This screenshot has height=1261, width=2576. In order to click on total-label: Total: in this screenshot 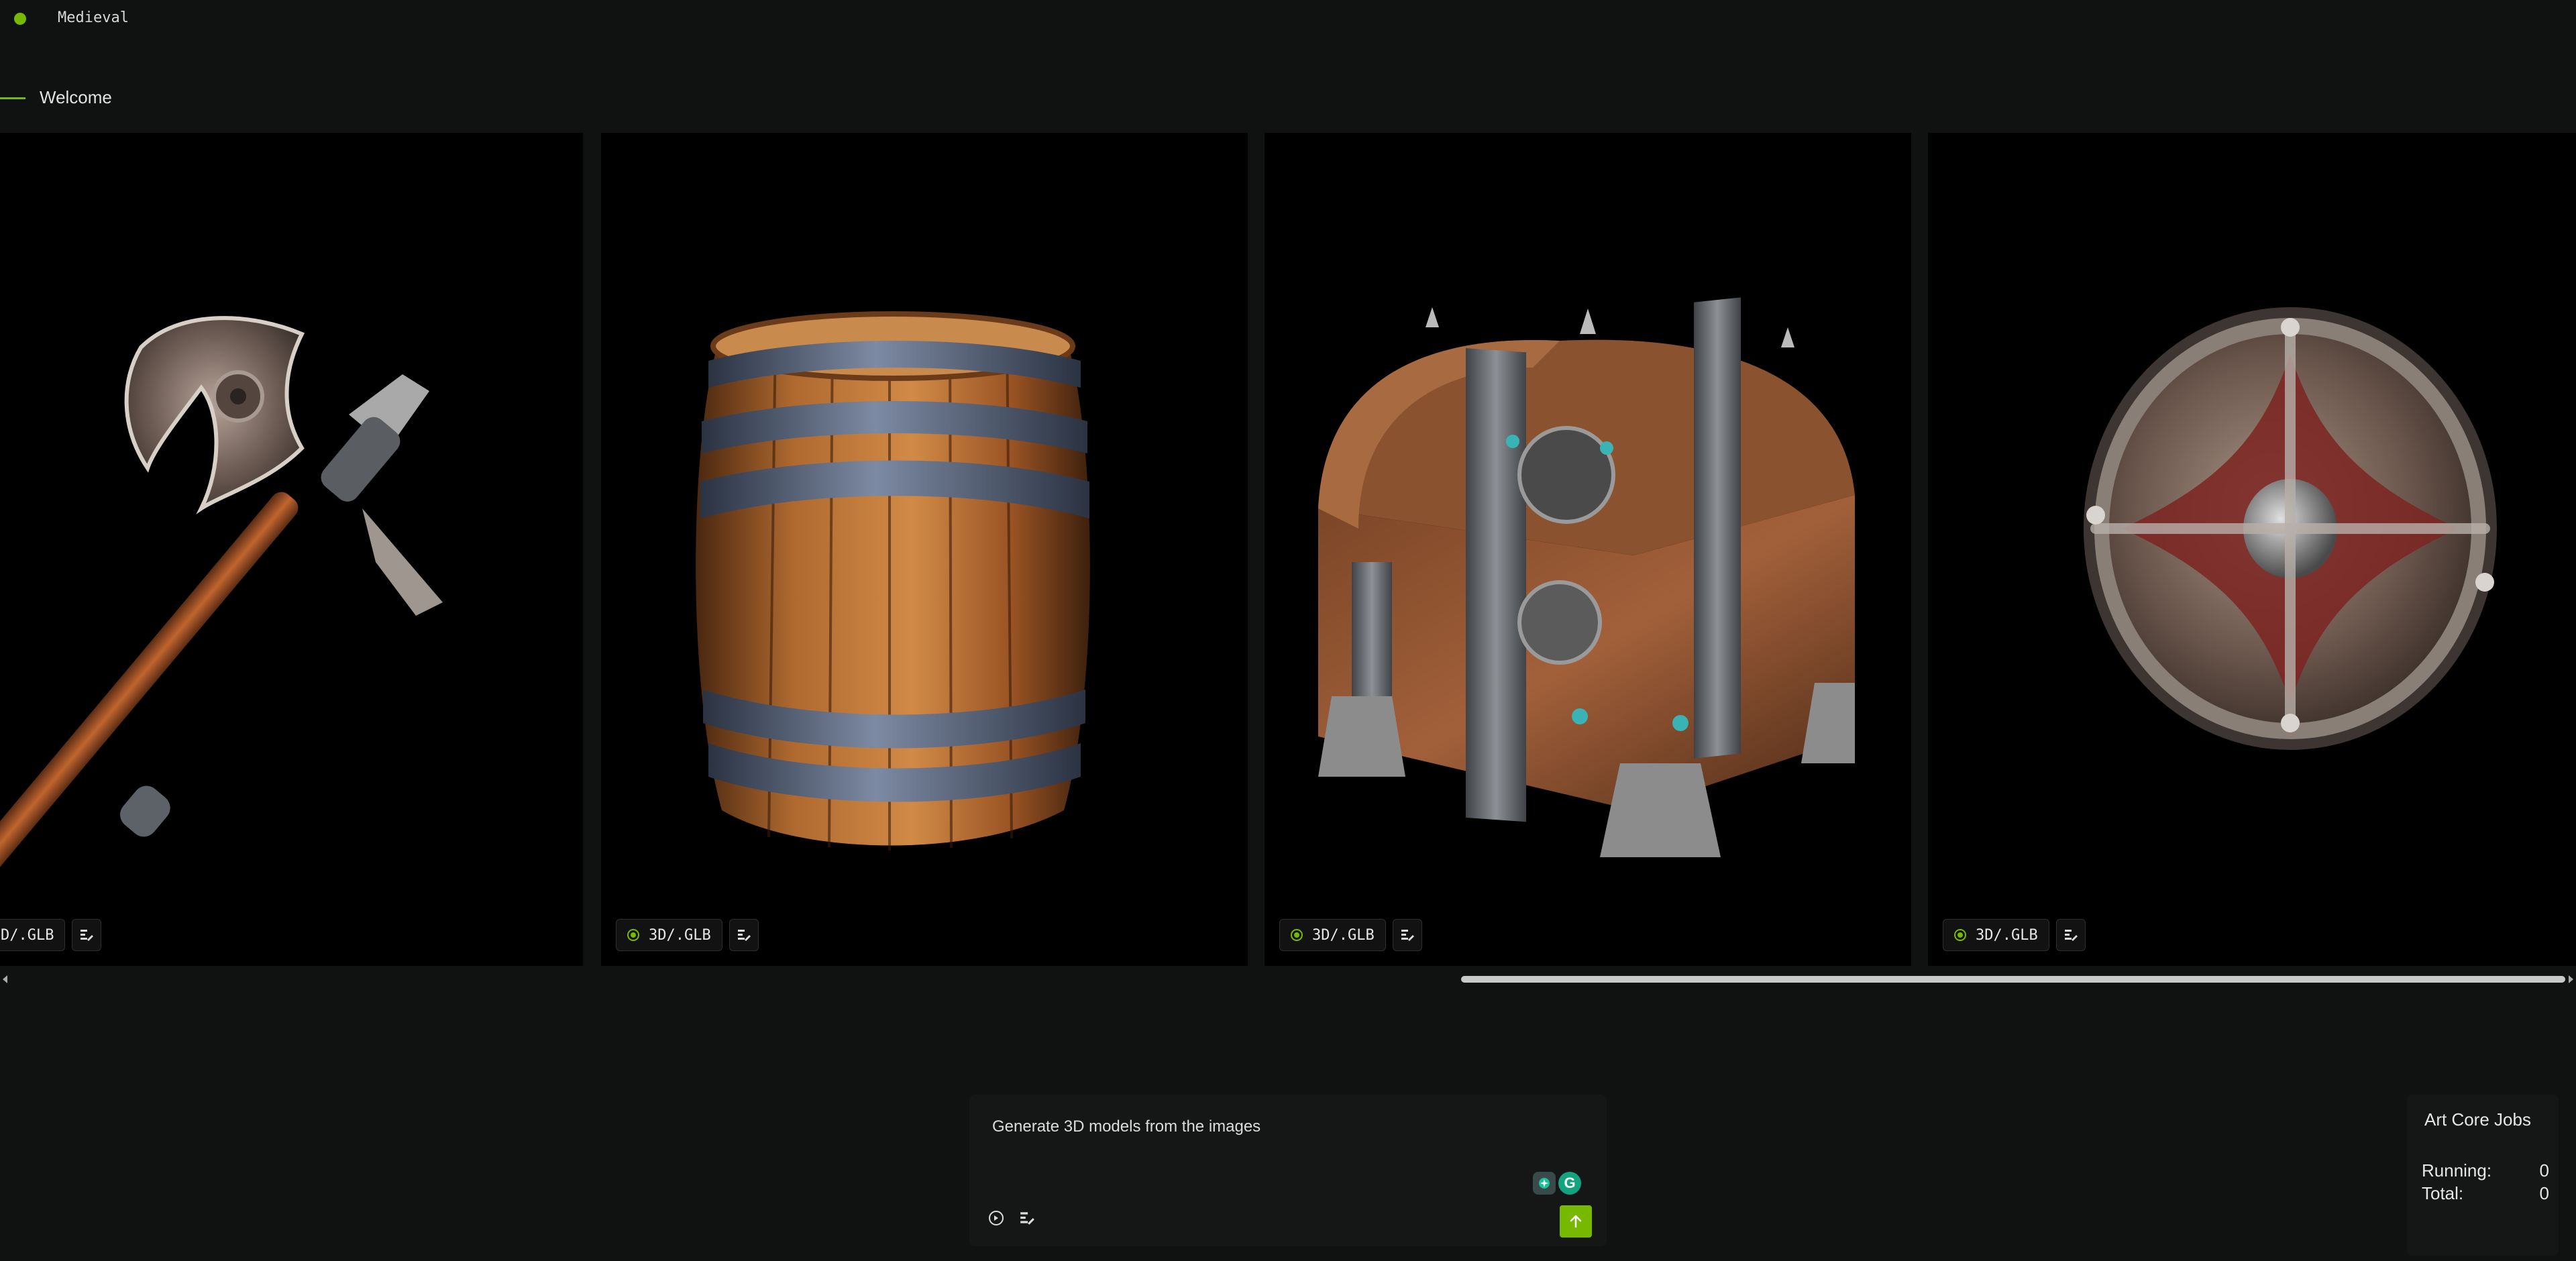, I will do `click(2443, 1193)`.